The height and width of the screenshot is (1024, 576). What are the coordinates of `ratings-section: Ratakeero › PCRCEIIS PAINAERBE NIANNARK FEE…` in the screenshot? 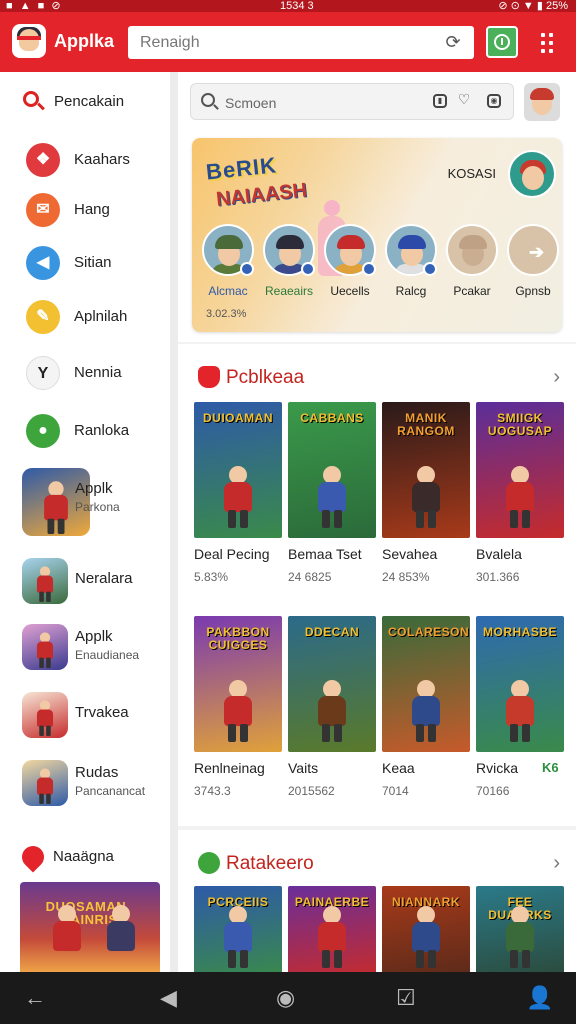 It's located at (377, 901).